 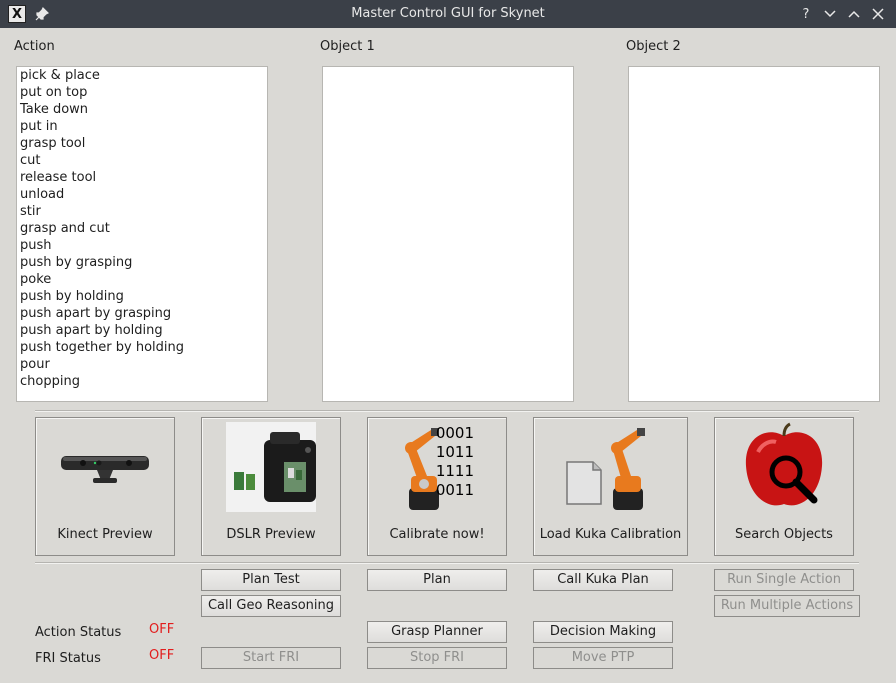 I want to click on action-column-label: Action, so click(x=34, y=46).